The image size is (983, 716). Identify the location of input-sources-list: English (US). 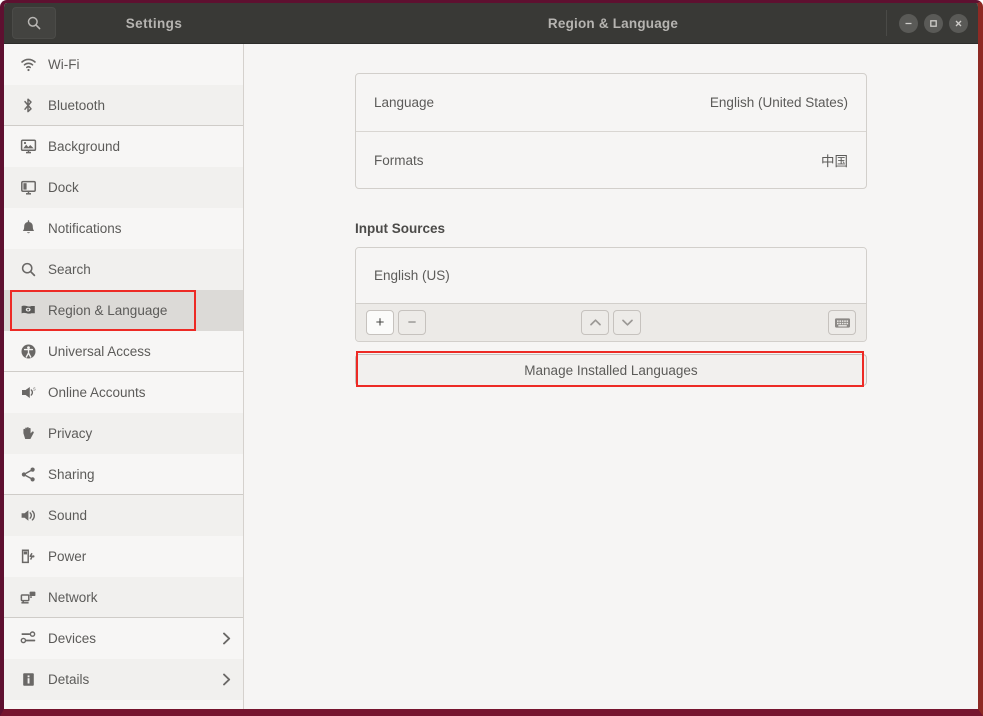
(611, 275).